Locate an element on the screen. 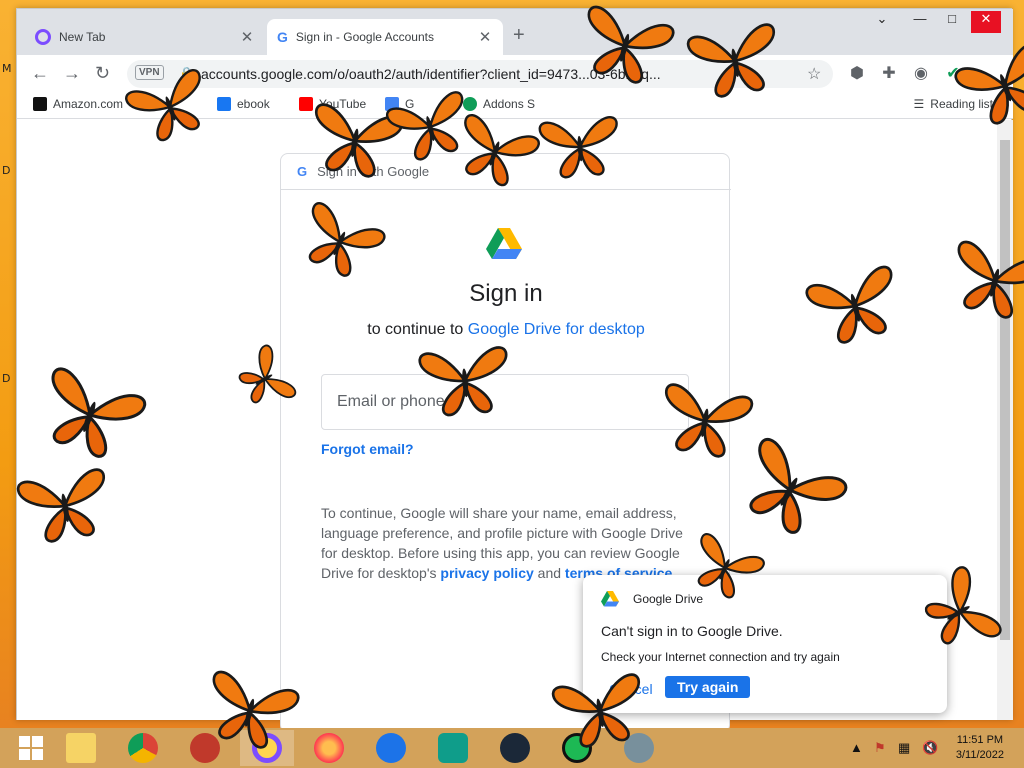  taskbar-chrome is located at coordinates (143, 748).